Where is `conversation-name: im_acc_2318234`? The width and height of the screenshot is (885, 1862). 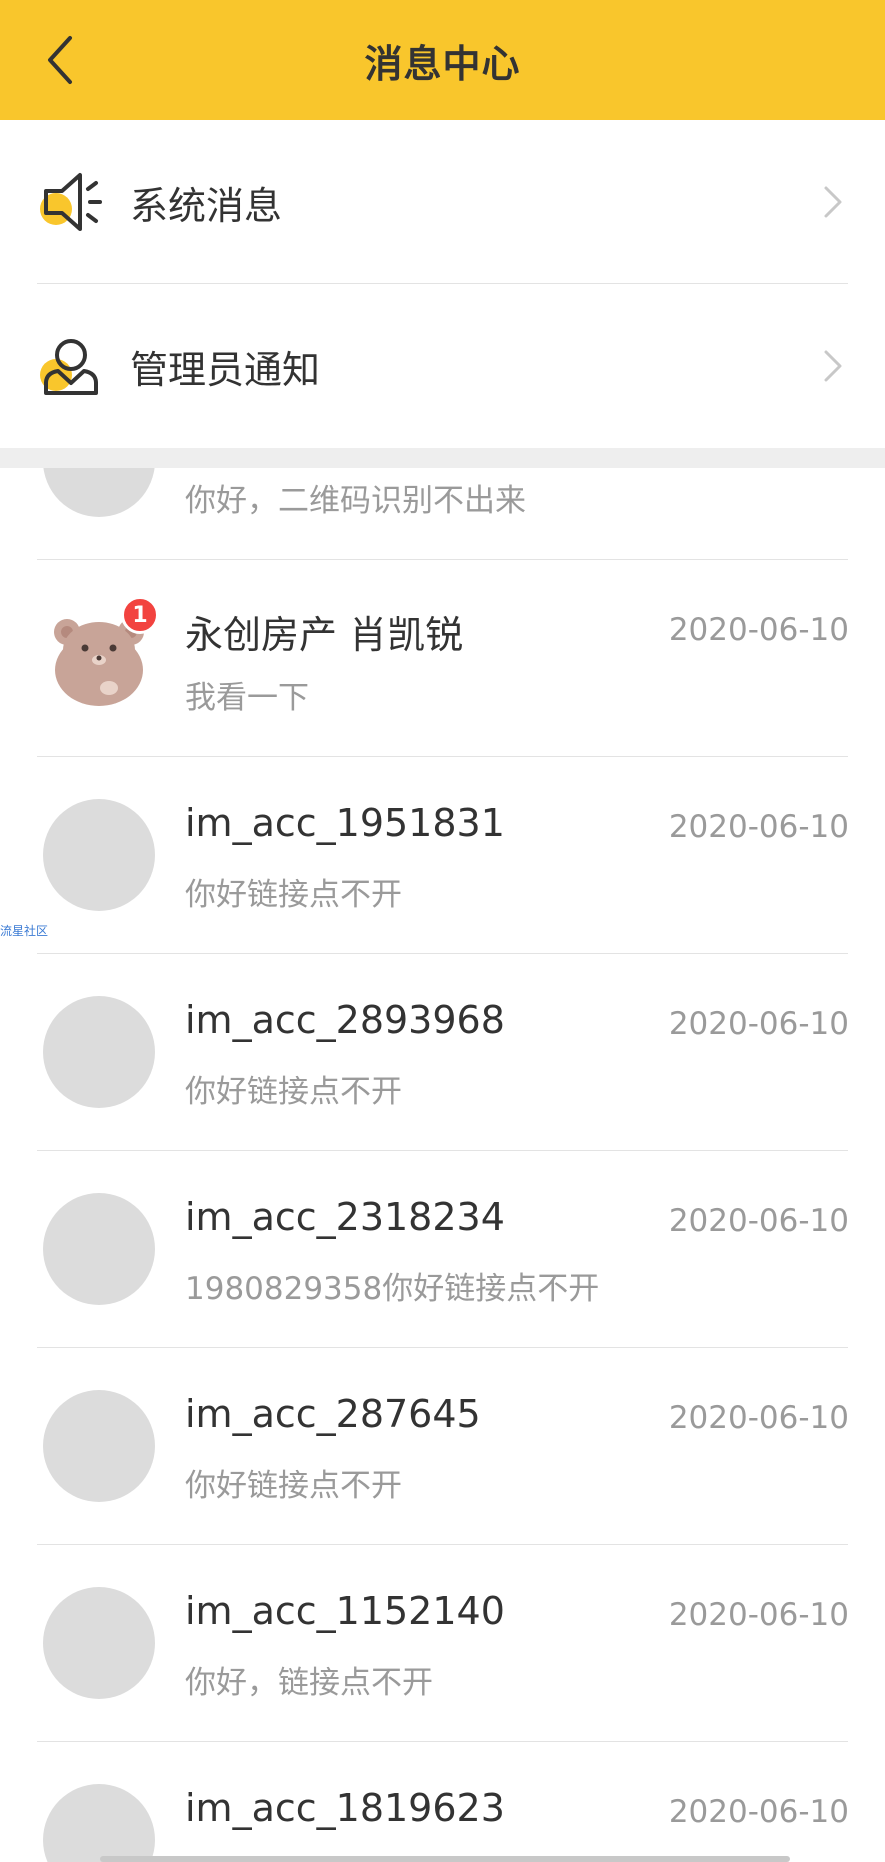 conversation-name: im_acc_2318234 is located at coordinates (345, 1217).